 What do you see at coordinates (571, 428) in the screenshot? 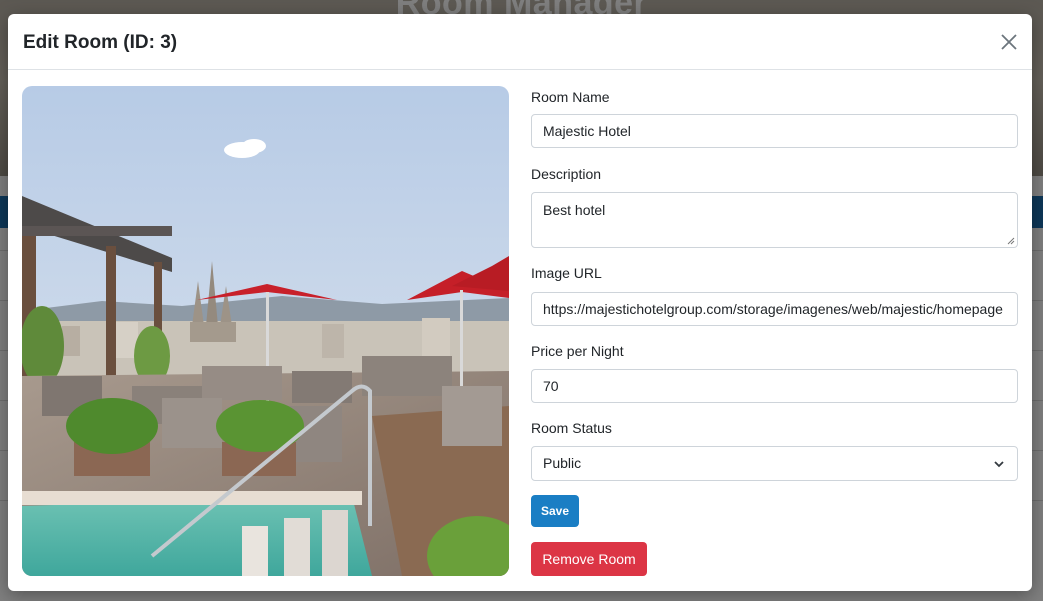
I see `room-status-label: Room Status` at bounding box center [571, 428].